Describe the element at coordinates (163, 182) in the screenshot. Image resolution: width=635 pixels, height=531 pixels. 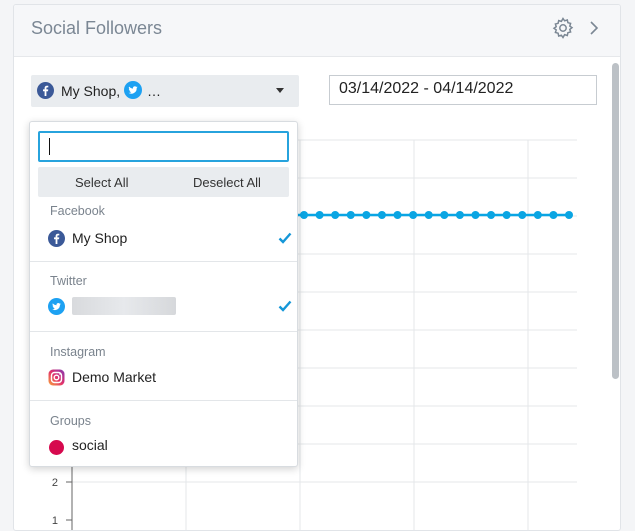
I see `select-buttons-bar: Select All Deselect All` at that location.